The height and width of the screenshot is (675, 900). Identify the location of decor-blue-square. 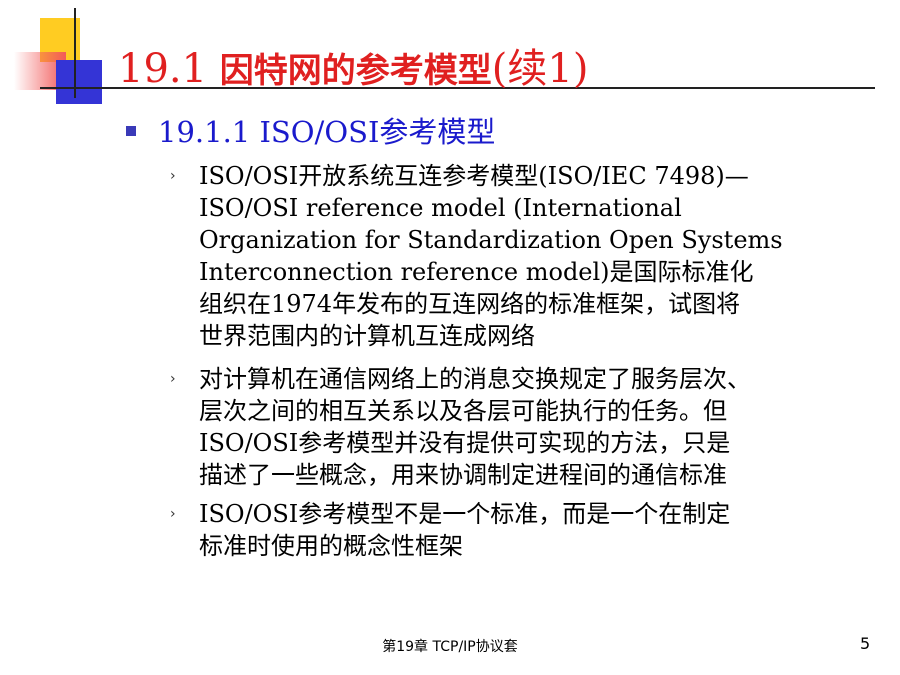
(79, 82).